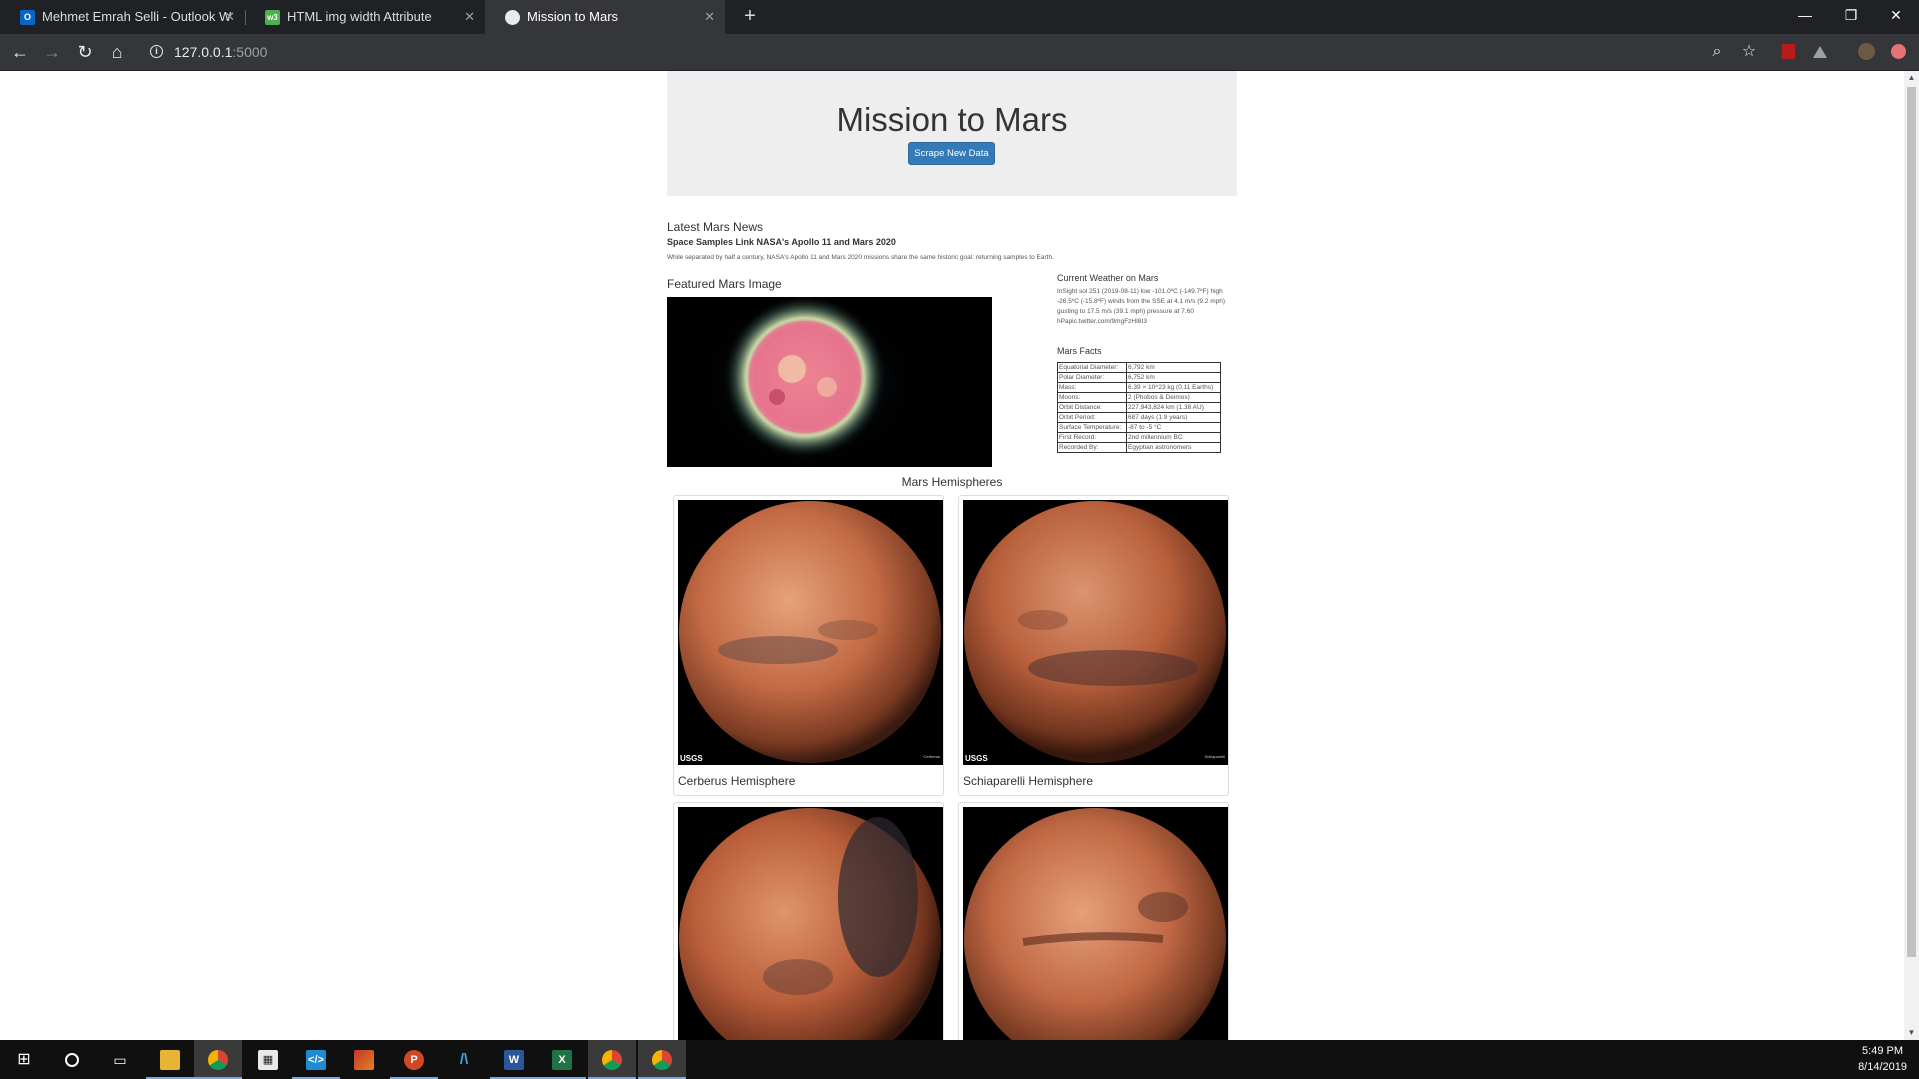 The height and width of the screenshot is (1079, 1919). What do you see at coordinates (1851, 17) in the screenshot?
I see `restore-icon: ❐` at bounding box center [1851, 17].